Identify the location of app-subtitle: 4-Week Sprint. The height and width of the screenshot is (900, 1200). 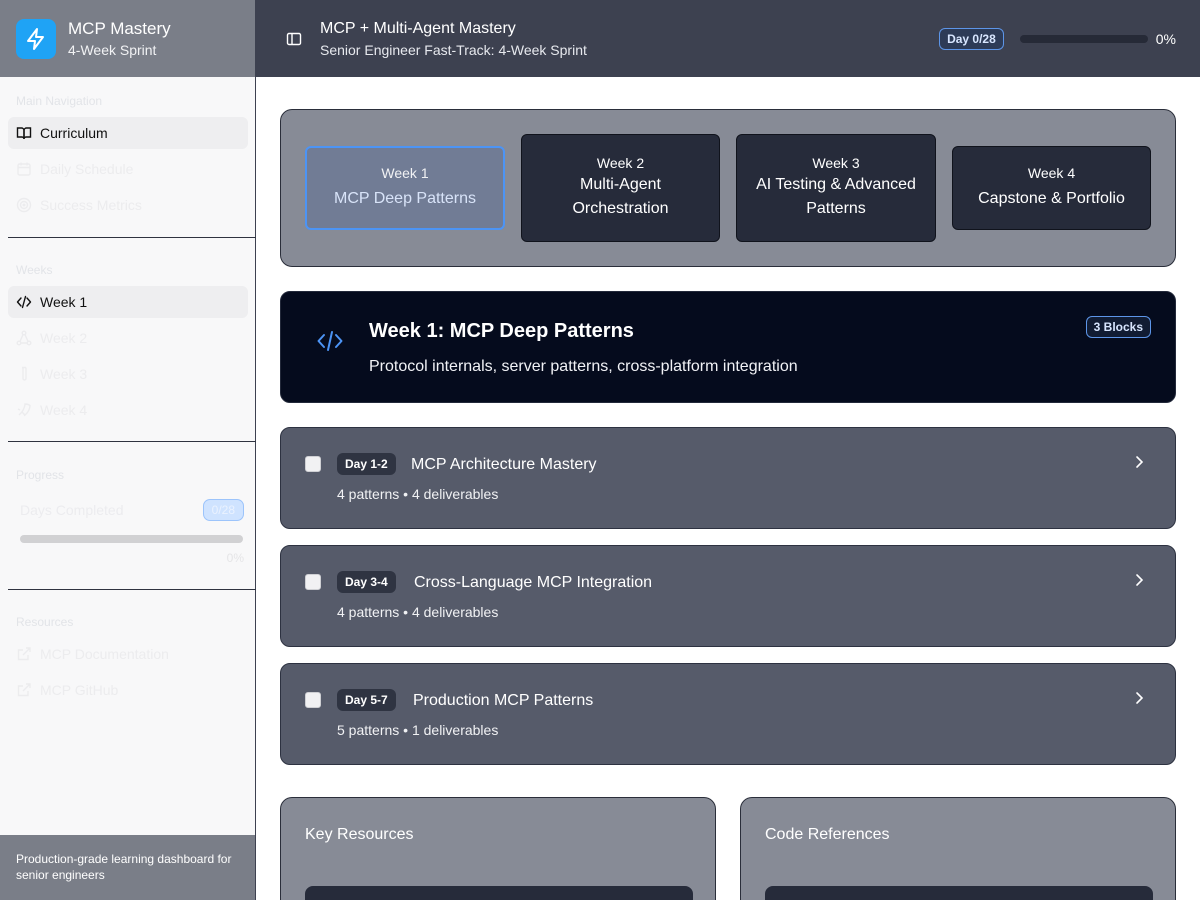
(112, 50).